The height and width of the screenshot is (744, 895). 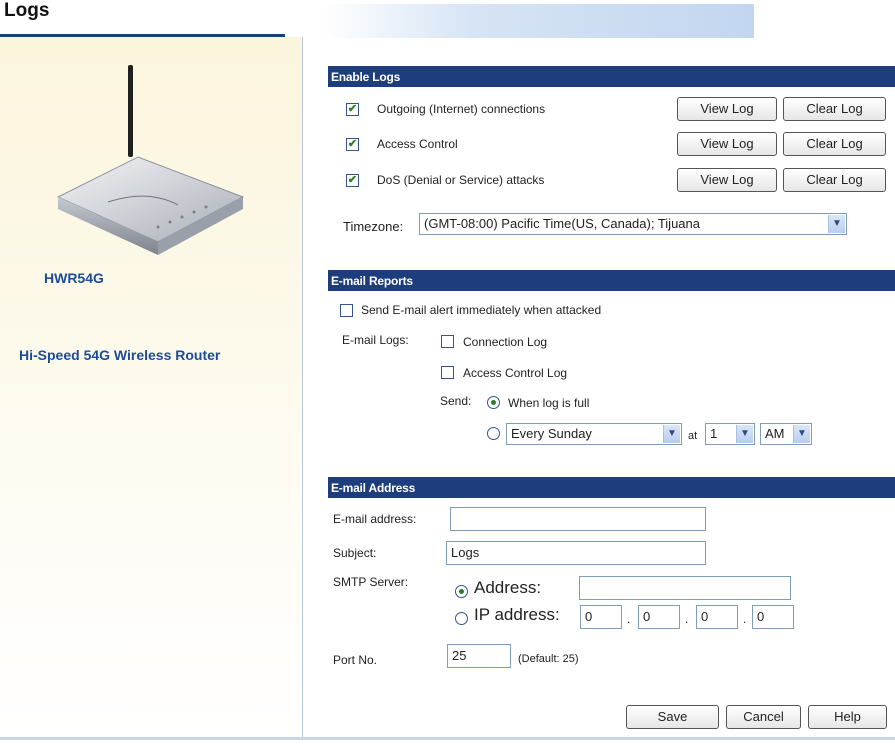 What do you see at coordinates (355, 660) in the screenshot?
I see `port-label: Port No.` at bounding box center [355, 660].